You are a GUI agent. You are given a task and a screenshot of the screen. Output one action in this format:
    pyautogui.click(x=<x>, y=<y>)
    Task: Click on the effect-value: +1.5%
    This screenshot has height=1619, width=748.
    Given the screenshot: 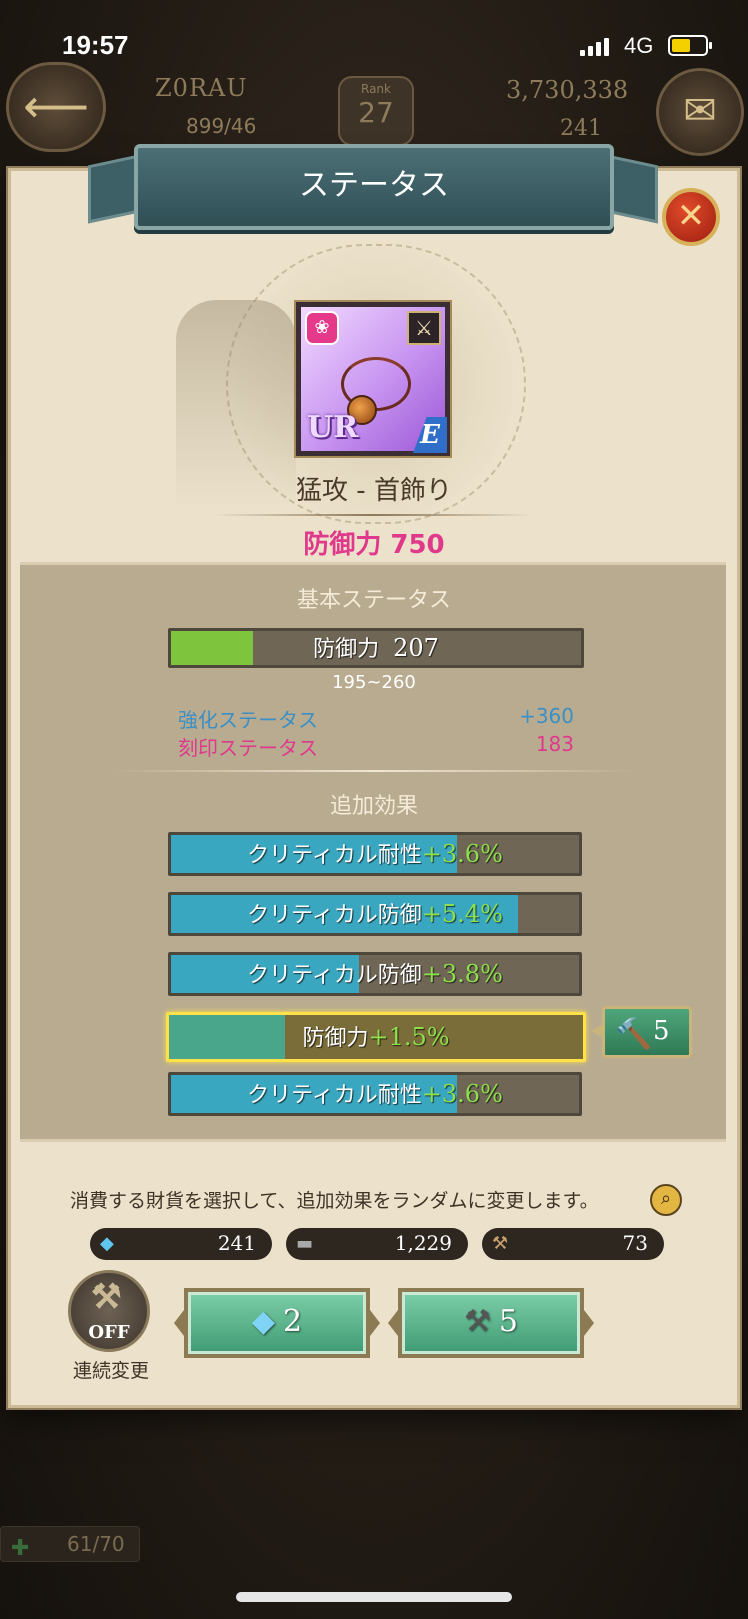 What is the action you would take?
    pyautogui.click(x=409, y=1037)
    